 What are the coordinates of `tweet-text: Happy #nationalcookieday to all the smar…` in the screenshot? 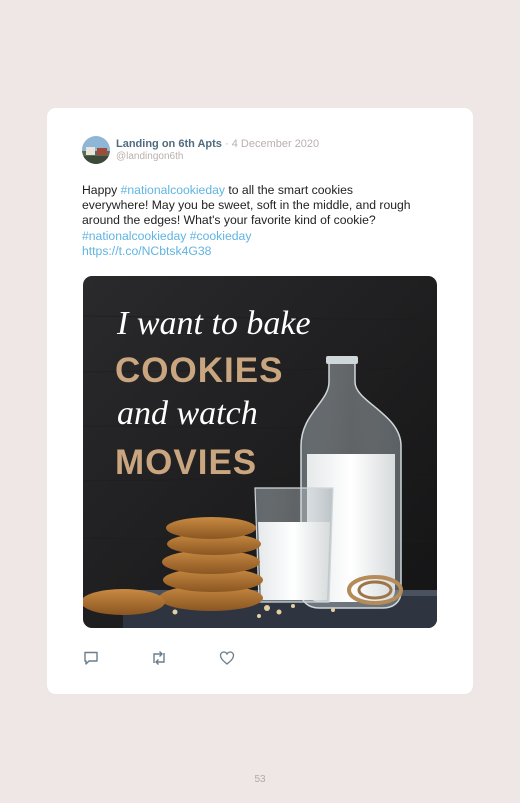 It's located at (247, 221).